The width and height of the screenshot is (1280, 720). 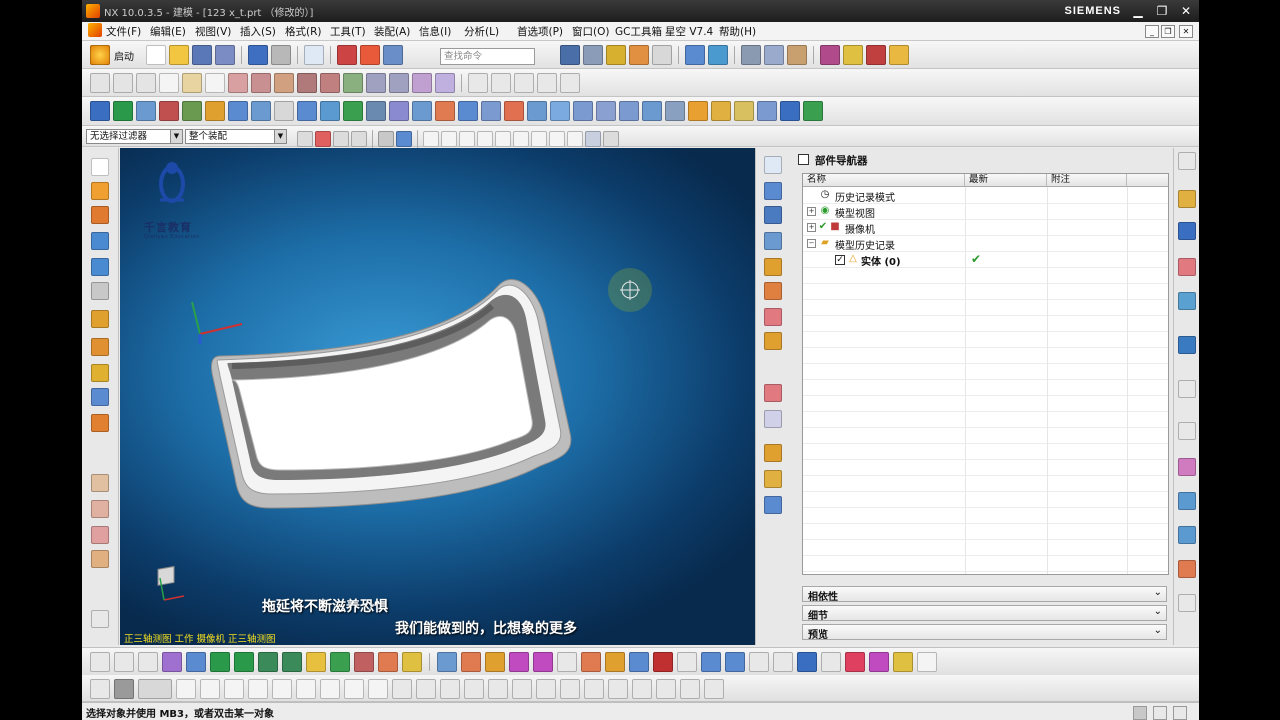 What do you see at coordinates (690, 689) in the screenshot?
I see `sketch-animate-icon` at bounding box center [690, 689].